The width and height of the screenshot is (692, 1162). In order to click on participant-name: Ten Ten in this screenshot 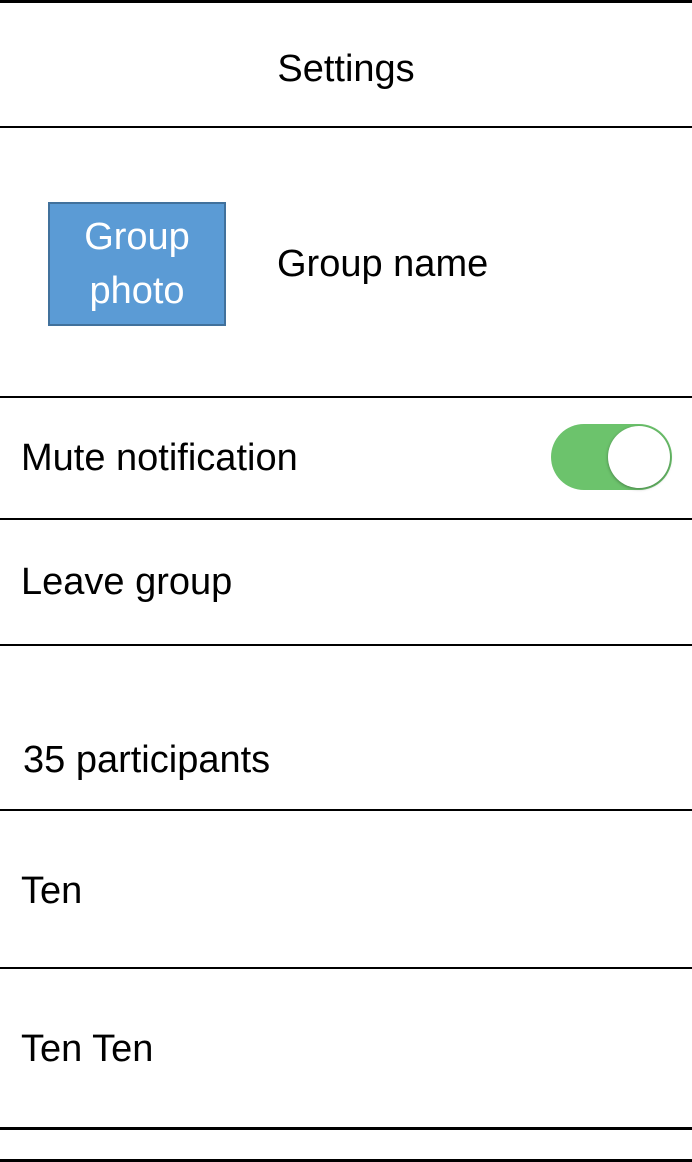, I will do `click(87, 1049)`.